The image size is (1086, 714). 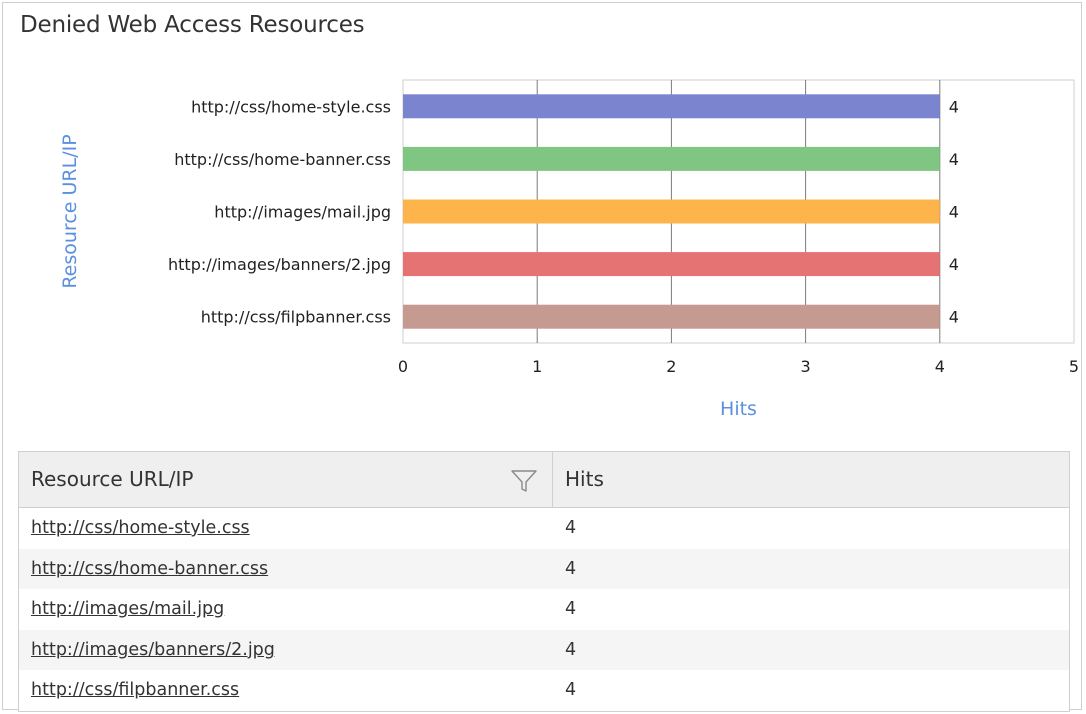 What do you see at coordinates (279, 264) in the screenshot?
I see `category-label: http://images/banners/2.jpg` at bounding box center [279, 264].